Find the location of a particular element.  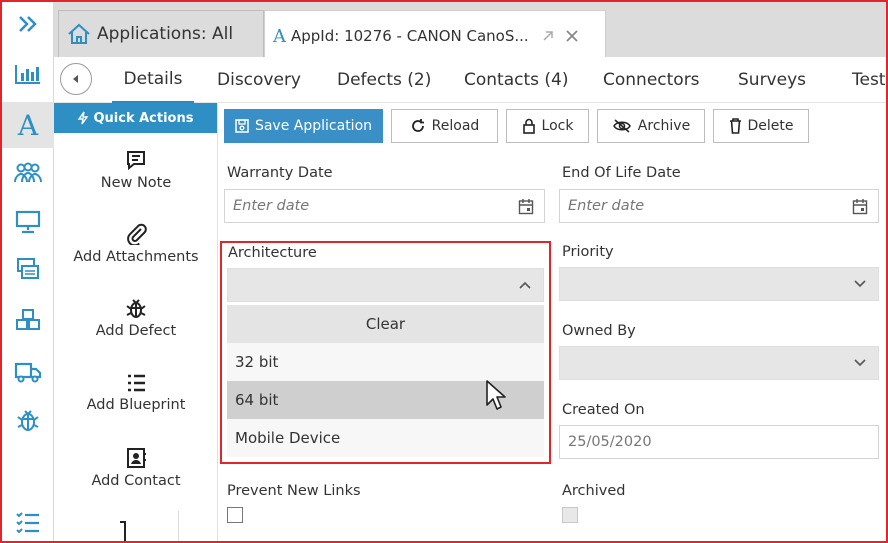

chevron-up-icon is located at coordinates (525, 285).